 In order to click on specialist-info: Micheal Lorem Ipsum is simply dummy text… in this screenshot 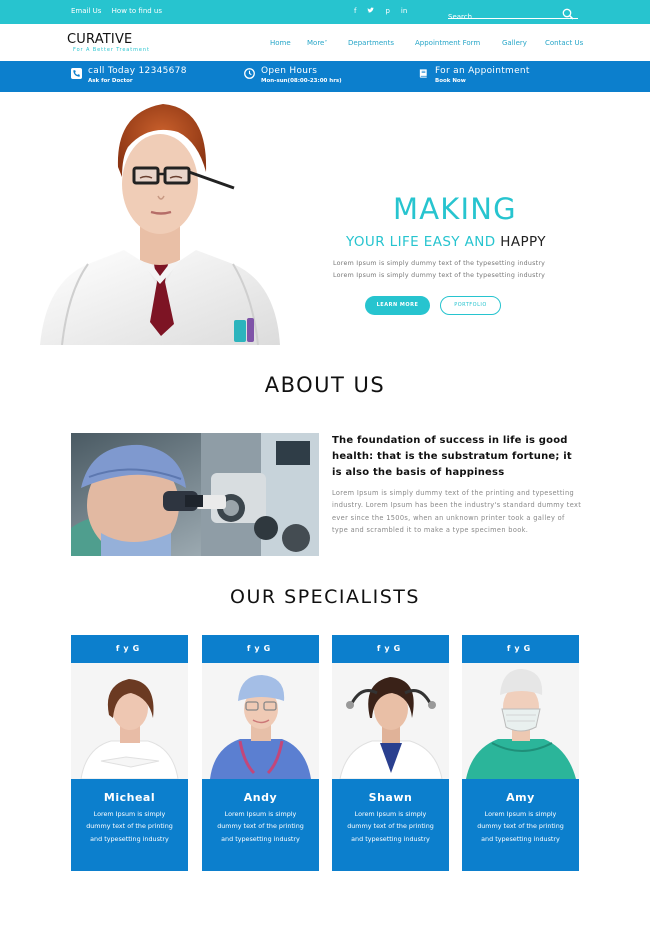, I will do `click(129, 825)`.